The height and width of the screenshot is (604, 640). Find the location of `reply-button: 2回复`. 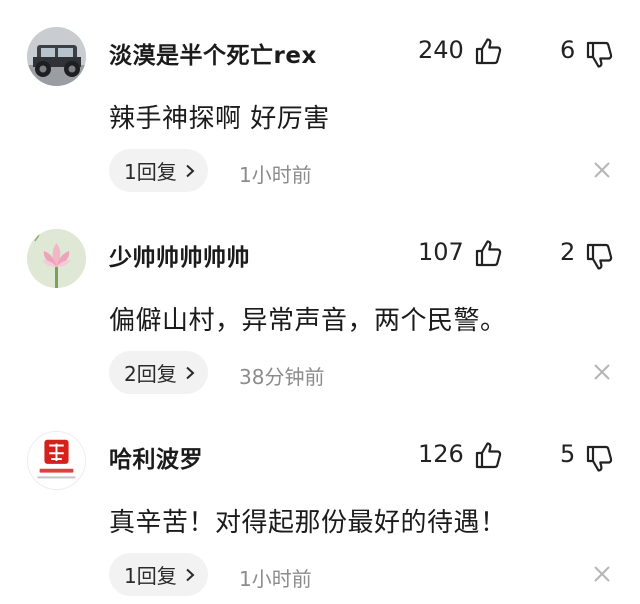

reply-button: 2回复 is located at coordinates (158, 372).